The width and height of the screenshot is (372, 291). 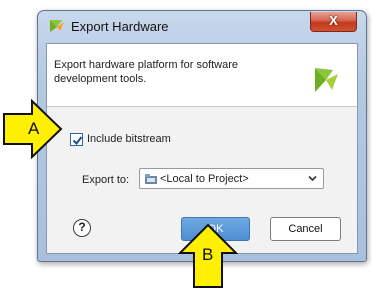 What do you see at coordinates (57, 26) in the screenshot?
I see `vivado-app-icon` at bounding box center [57, 26].